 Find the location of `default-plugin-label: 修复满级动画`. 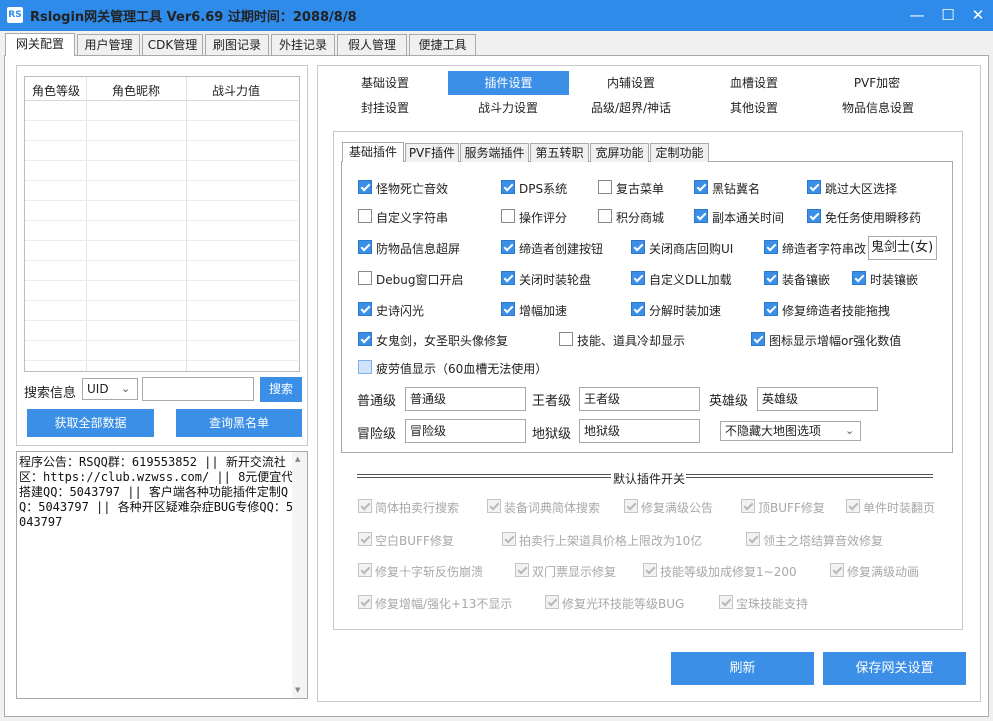

default-plugin-label: 修复满级动画 is located at coordinates (883, 572).